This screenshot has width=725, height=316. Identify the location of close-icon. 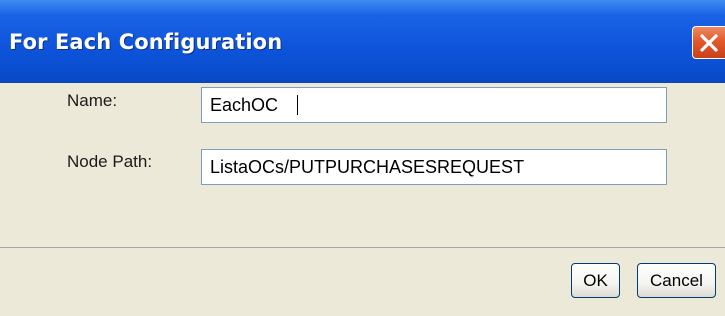
(709, 43).